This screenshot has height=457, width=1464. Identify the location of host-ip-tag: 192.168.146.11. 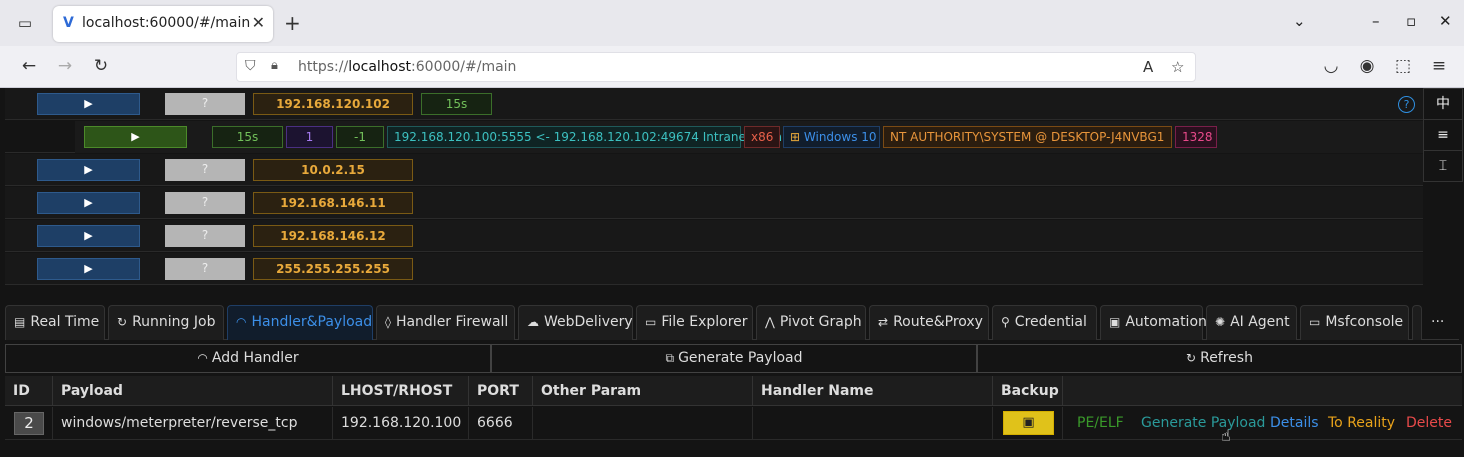
(333, 203).